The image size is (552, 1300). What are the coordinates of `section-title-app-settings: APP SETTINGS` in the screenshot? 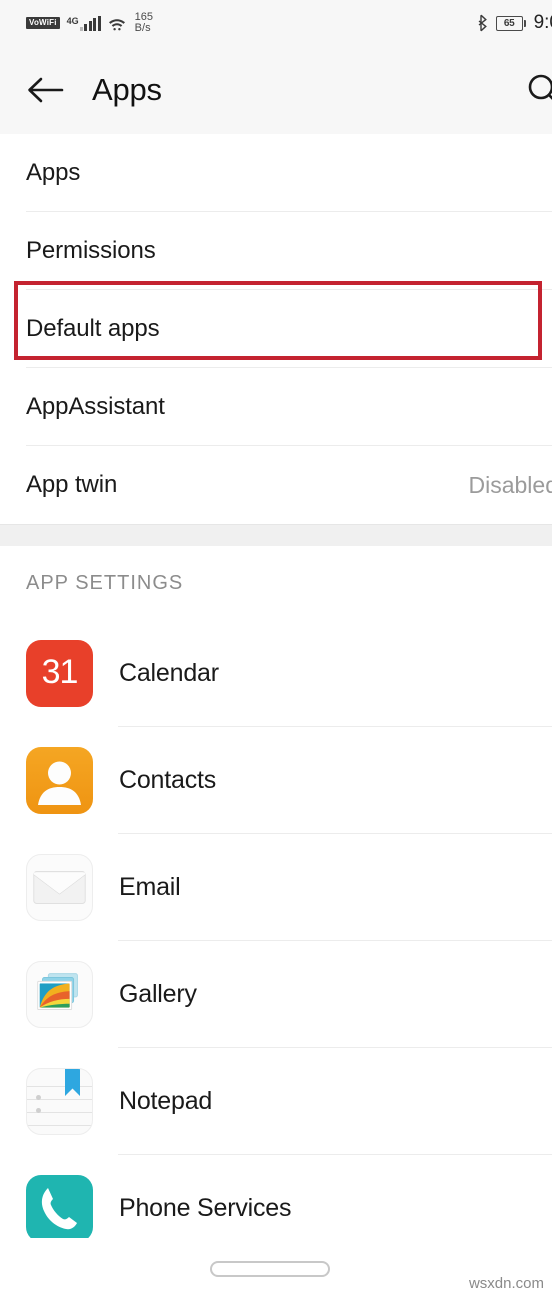 It's located at (105, 582).